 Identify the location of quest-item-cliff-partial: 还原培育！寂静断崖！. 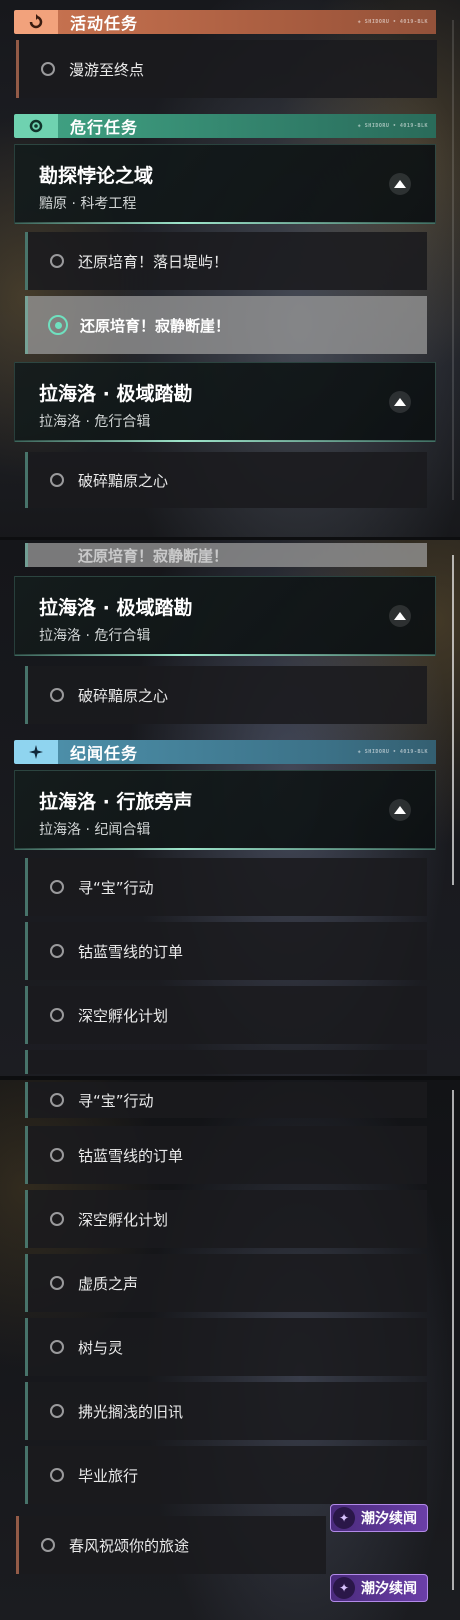
(226, 555).